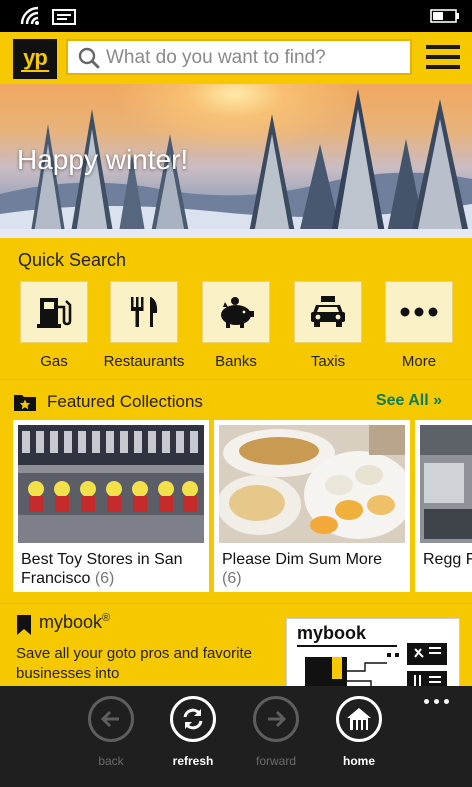  I want to click on header: yp, so click(236, 58).